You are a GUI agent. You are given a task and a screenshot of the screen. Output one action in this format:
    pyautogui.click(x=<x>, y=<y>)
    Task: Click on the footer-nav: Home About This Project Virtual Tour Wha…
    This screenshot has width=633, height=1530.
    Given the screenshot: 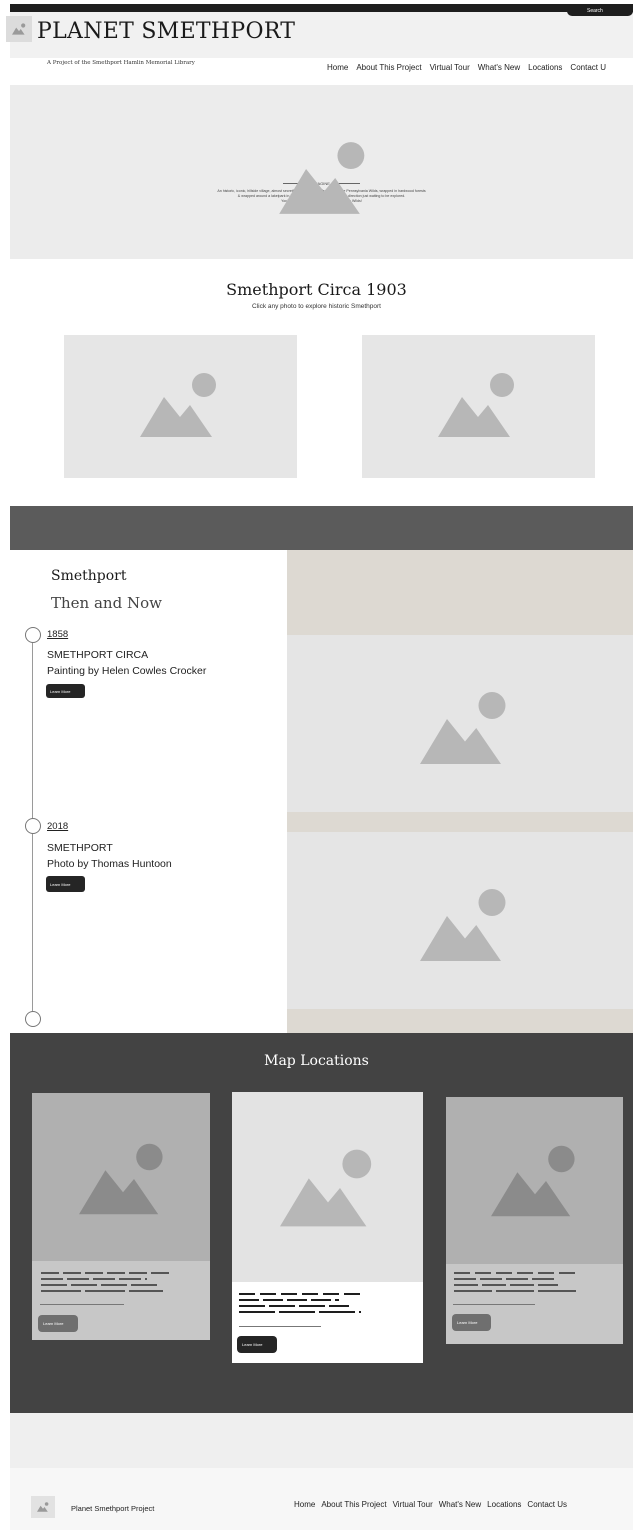 What is the action you would take?
    pyautogui.click(x=430, y=1504)
    